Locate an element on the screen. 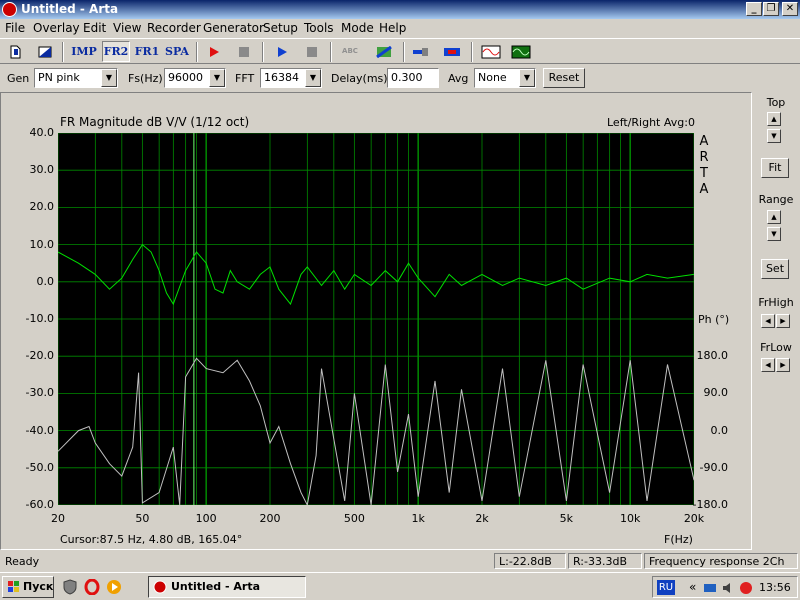  impulse-mode-button: IMP is located at coordinates (84, 51).